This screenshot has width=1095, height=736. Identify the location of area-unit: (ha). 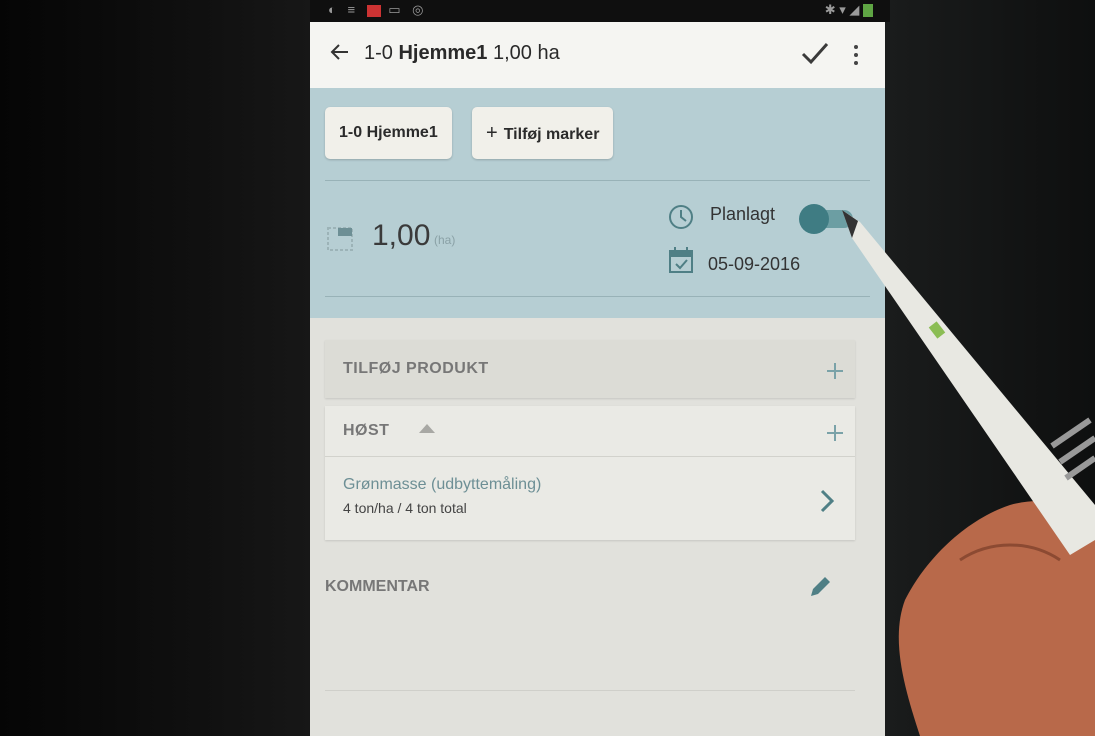
(445, 240).